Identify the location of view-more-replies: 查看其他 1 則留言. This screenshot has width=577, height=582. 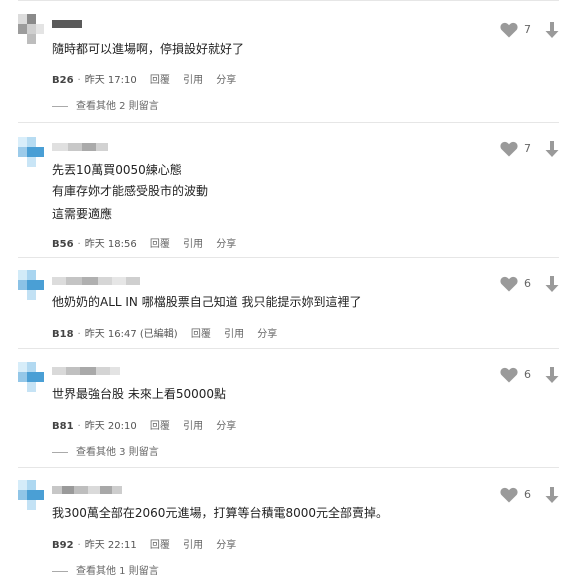
(105, 569).